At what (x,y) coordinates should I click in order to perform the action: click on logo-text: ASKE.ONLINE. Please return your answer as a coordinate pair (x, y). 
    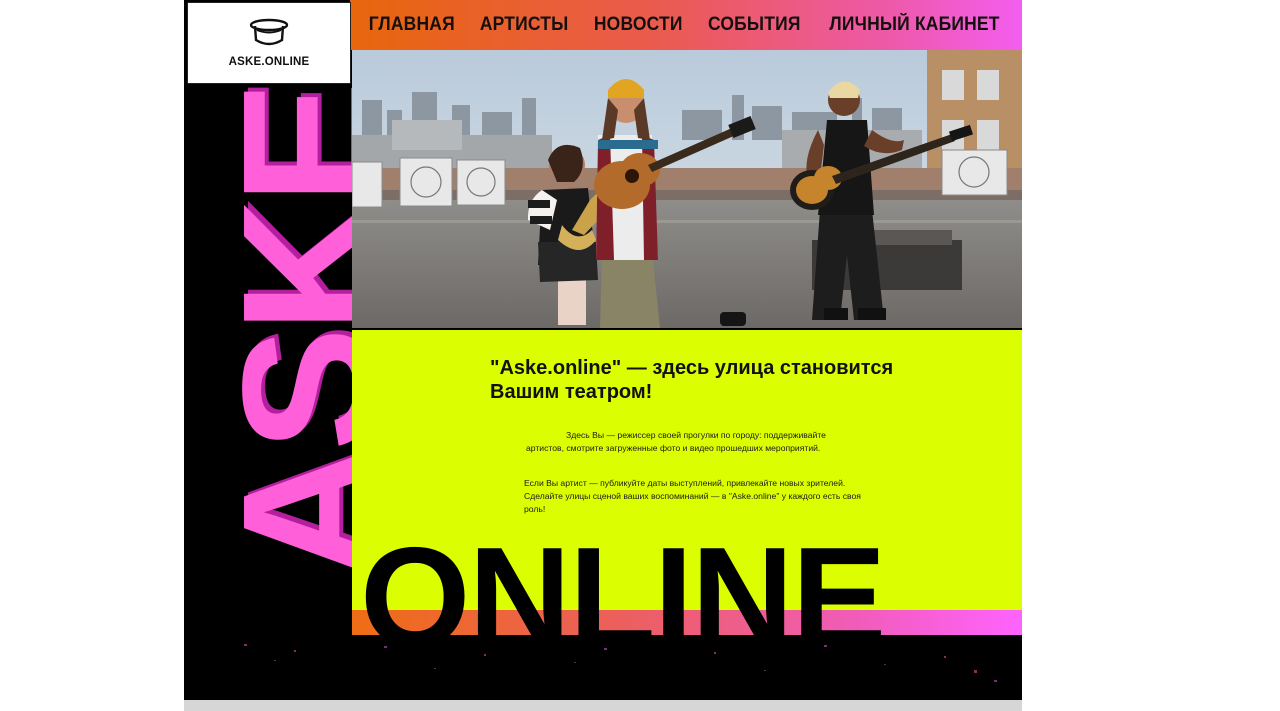
    Looking at the image, I should click on (269, 62).